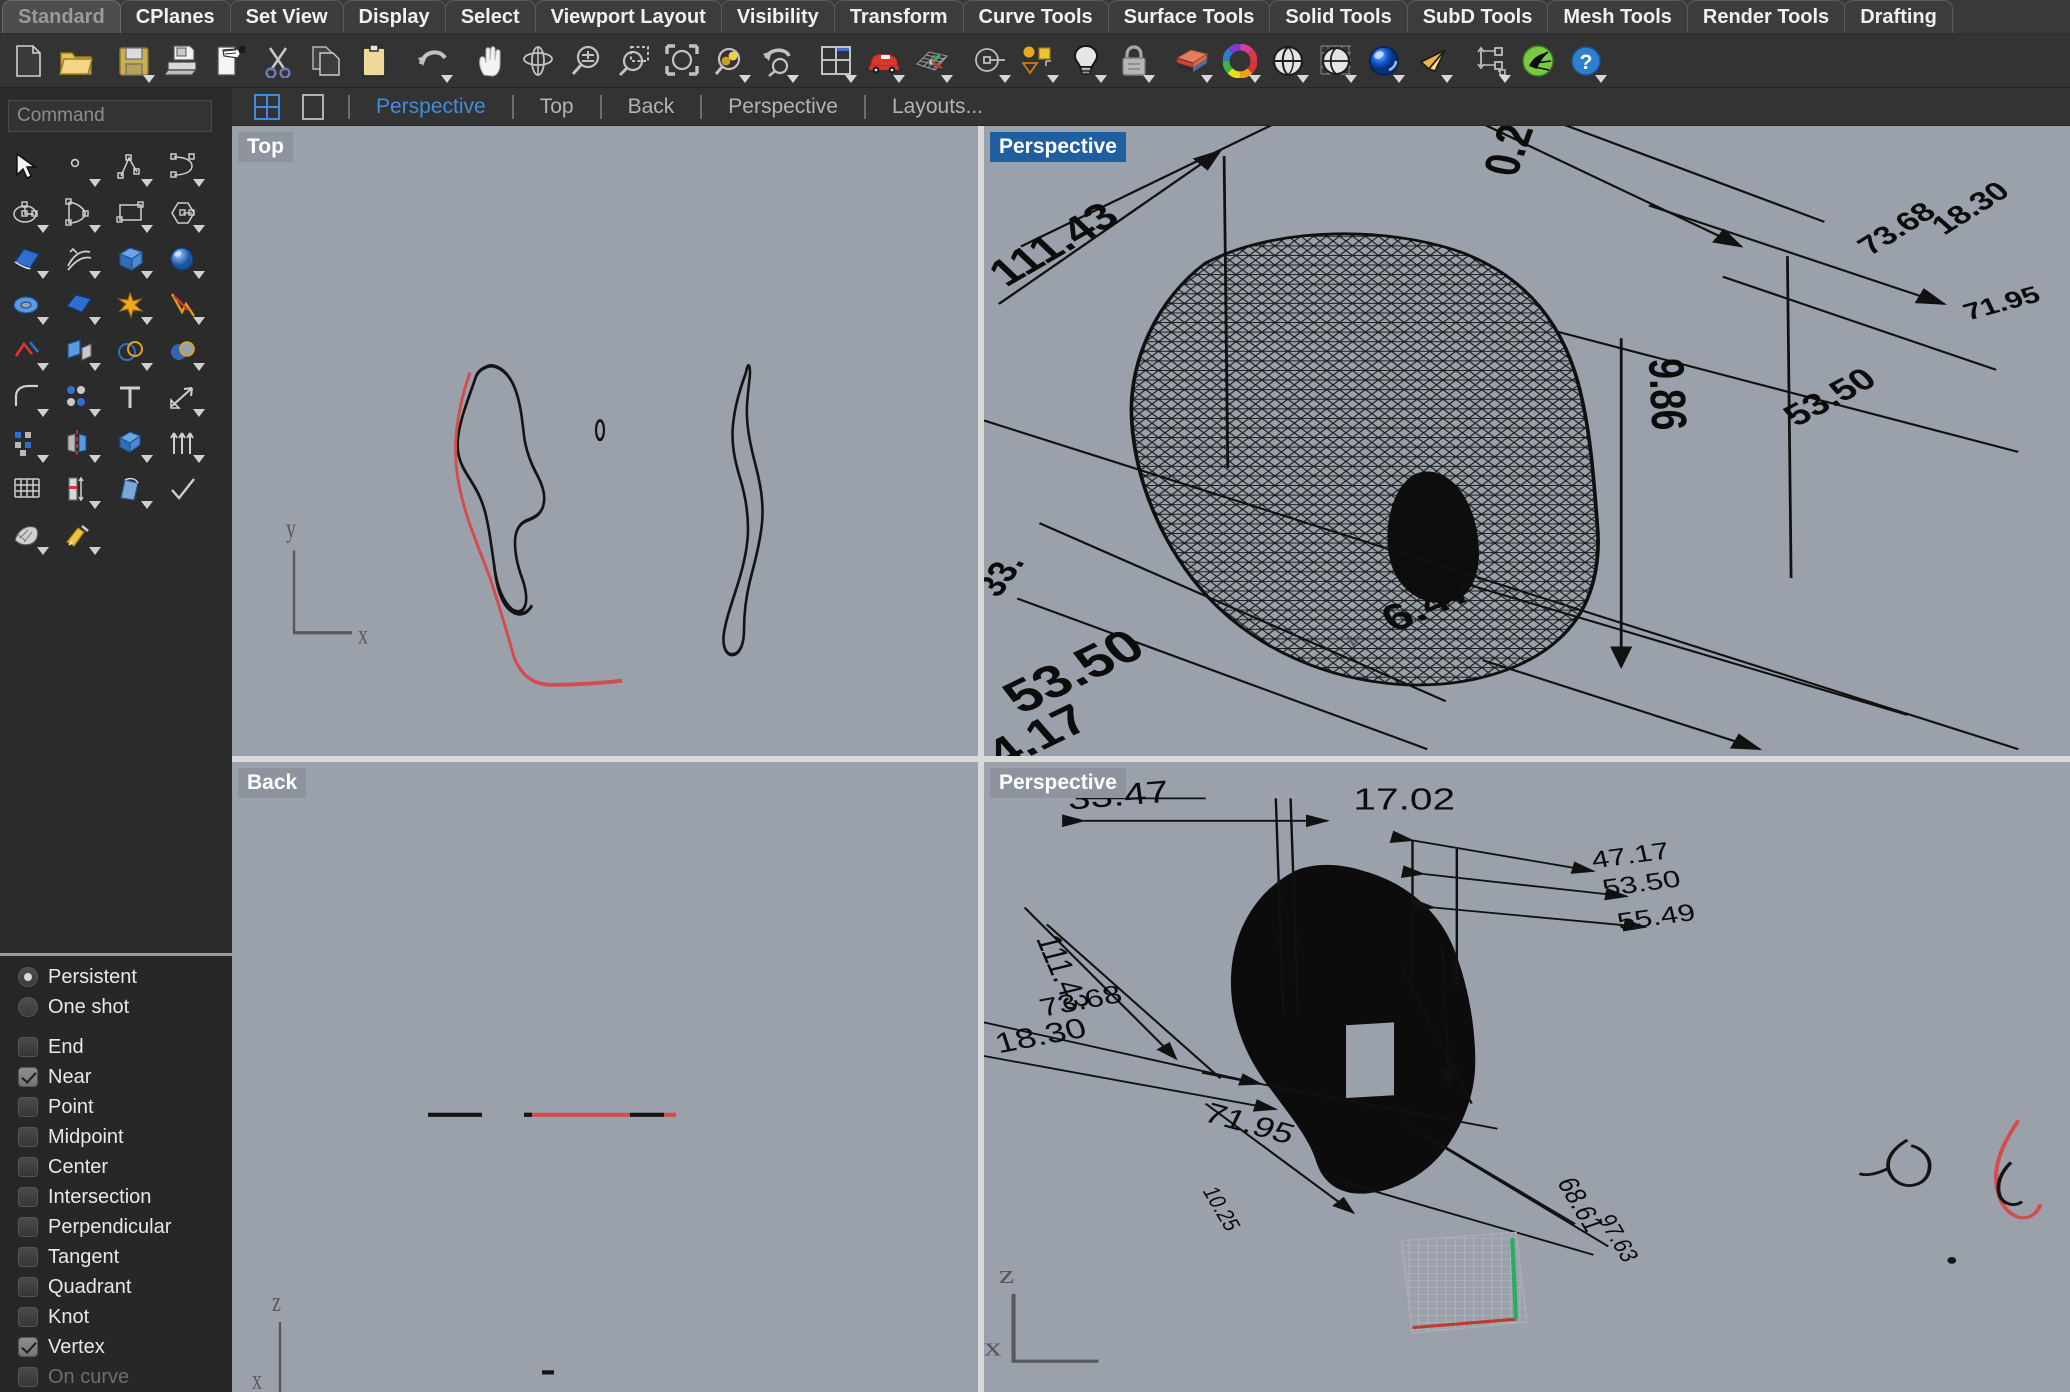 The width and height of the screenshot is (2070, 1392). What do you see at coordinates (836, 61) in the screenshot?
I see `viewport-layout-icon` at bounding box center [836, 61].